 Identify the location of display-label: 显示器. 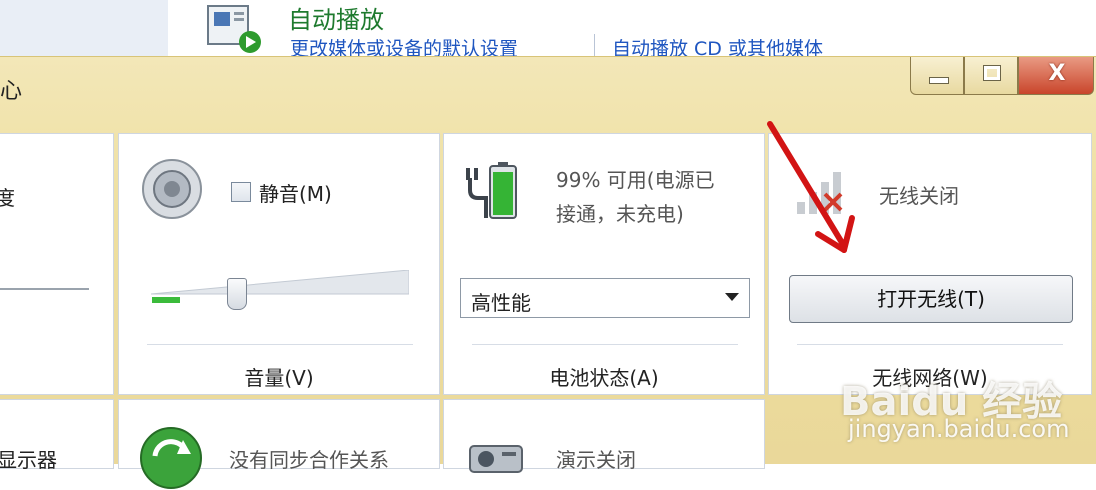
(28, 460).